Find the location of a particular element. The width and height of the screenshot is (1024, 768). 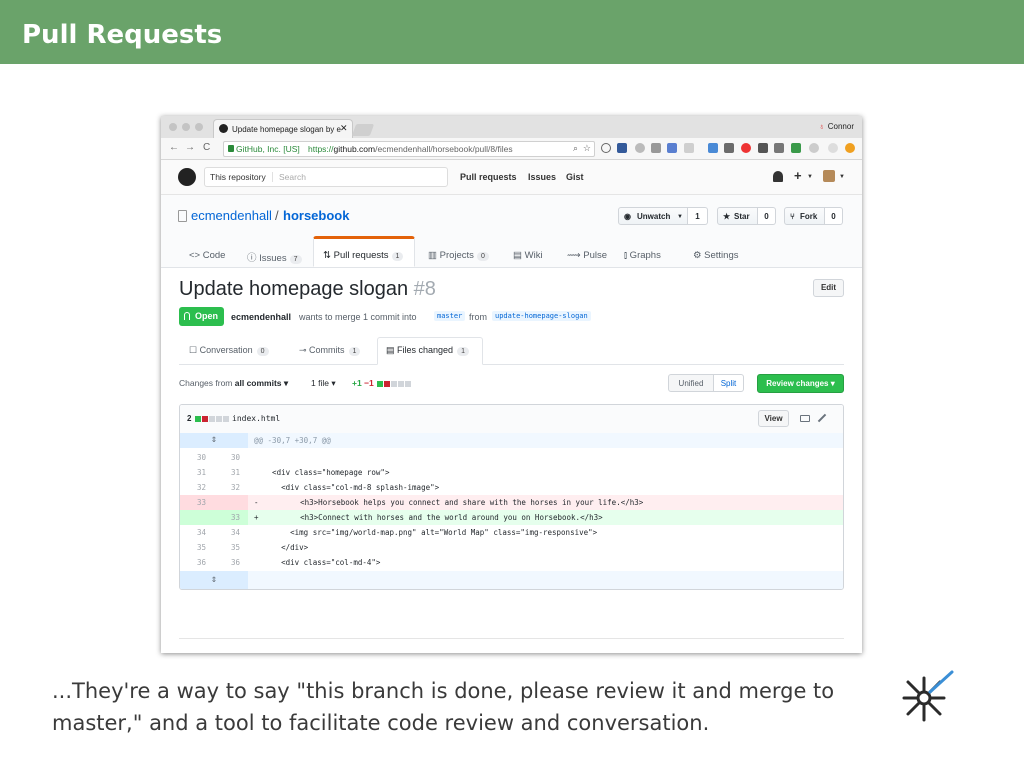

new-tab-button is located at coordinates (363, 130).